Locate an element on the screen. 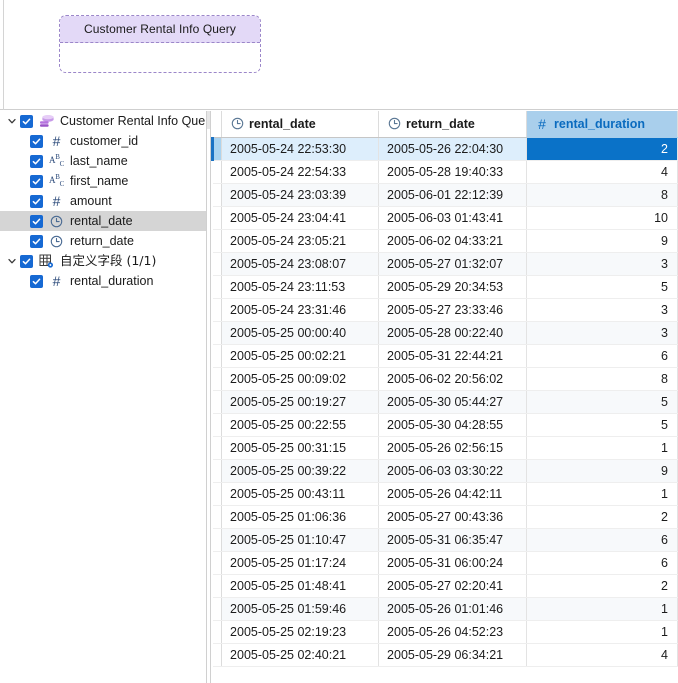  column-header-rental_duration: # rental_duration is located at coordinates (602, 124).